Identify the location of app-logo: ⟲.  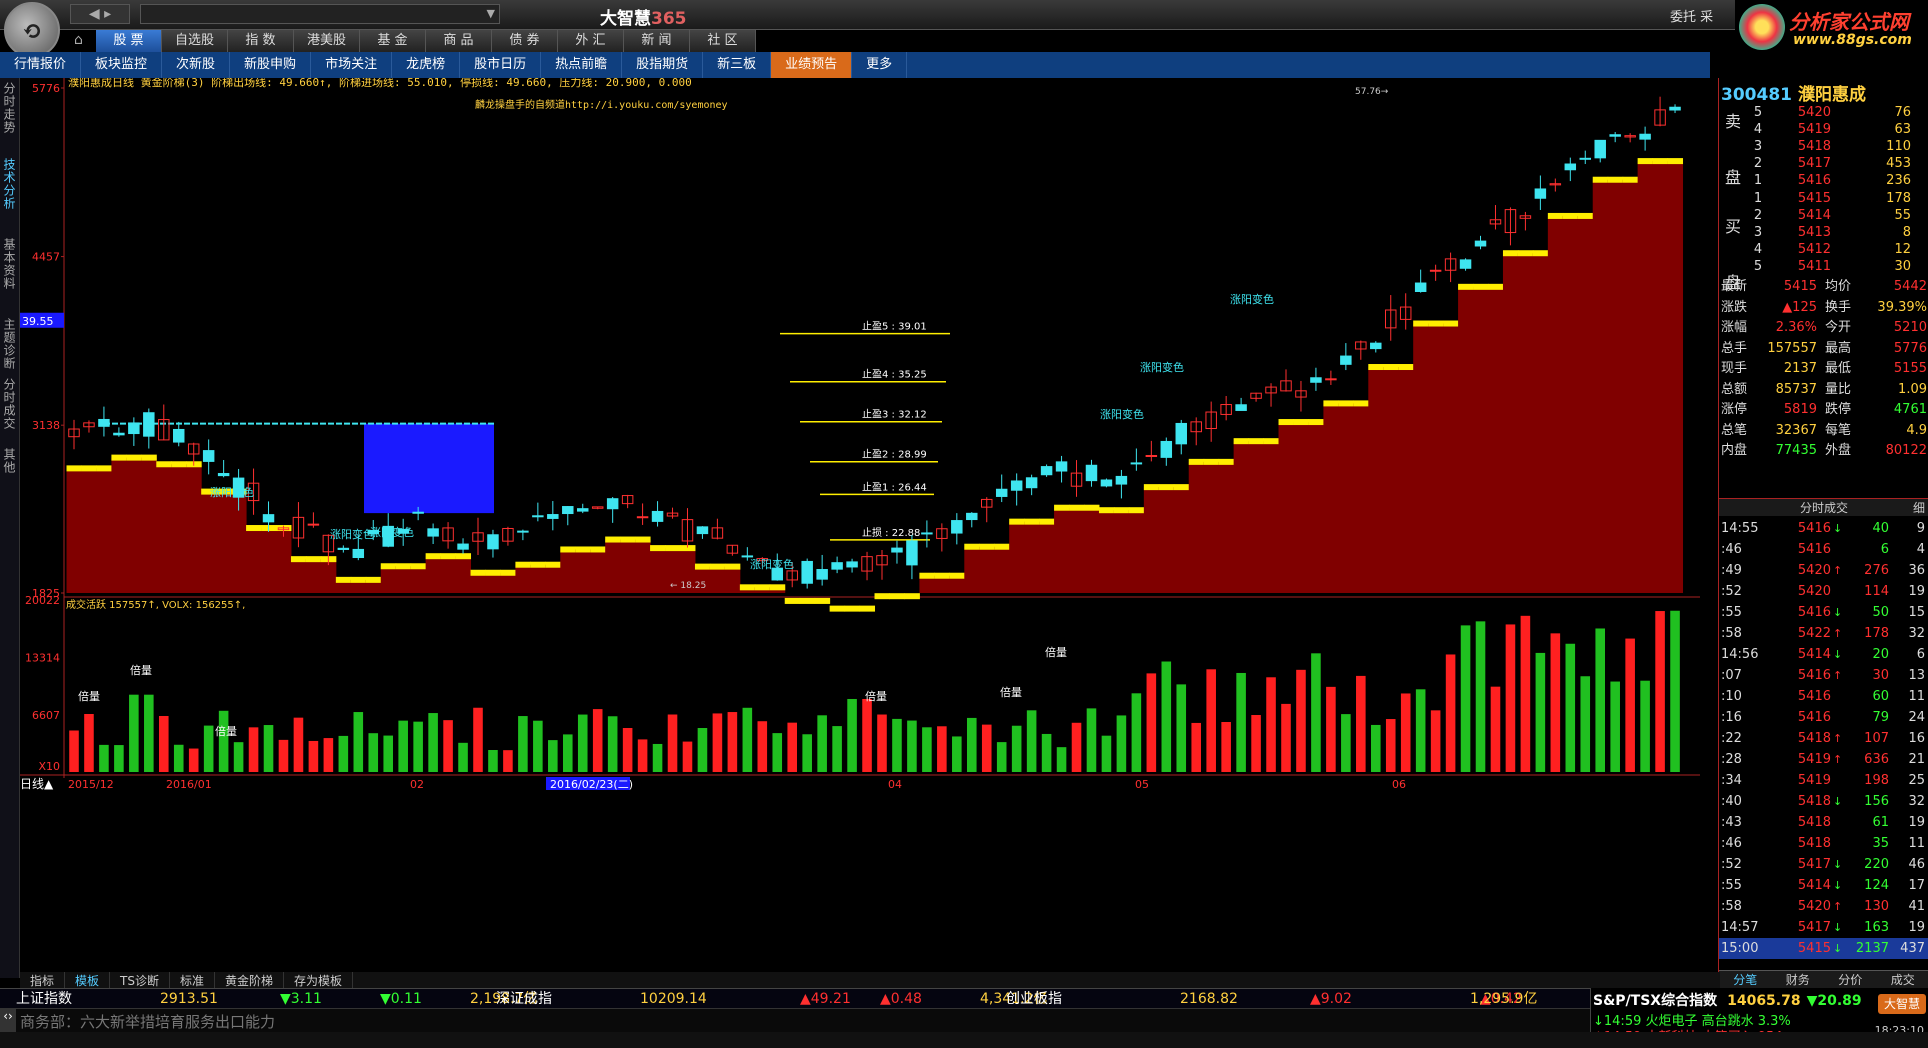
(32, 30).